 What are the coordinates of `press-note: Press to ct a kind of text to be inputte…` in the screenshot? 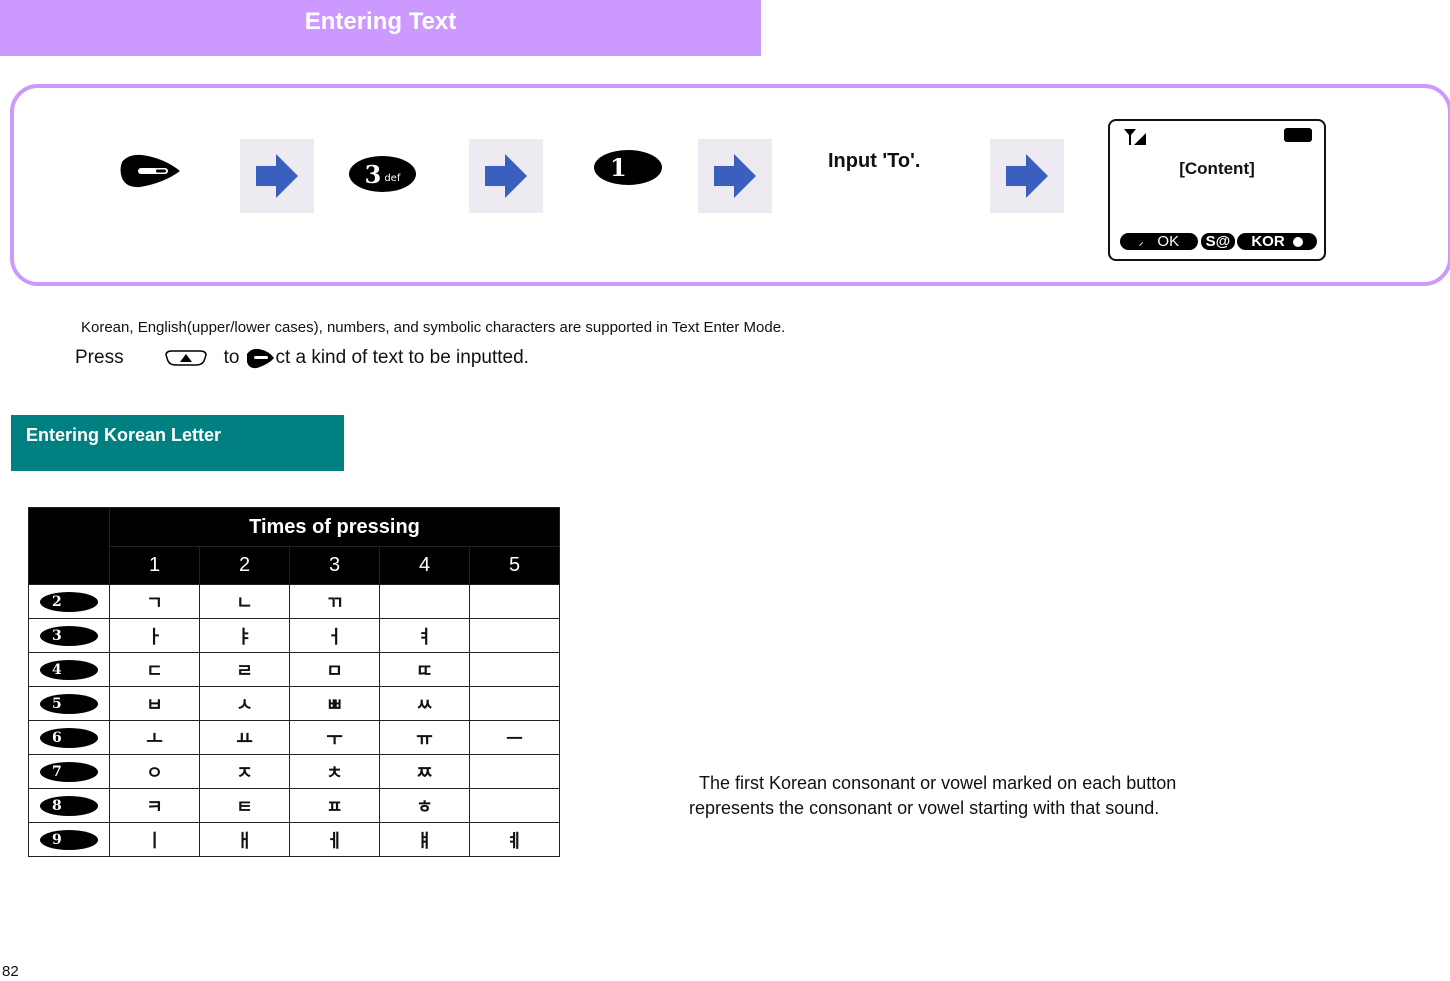 It's located at (302, 358).